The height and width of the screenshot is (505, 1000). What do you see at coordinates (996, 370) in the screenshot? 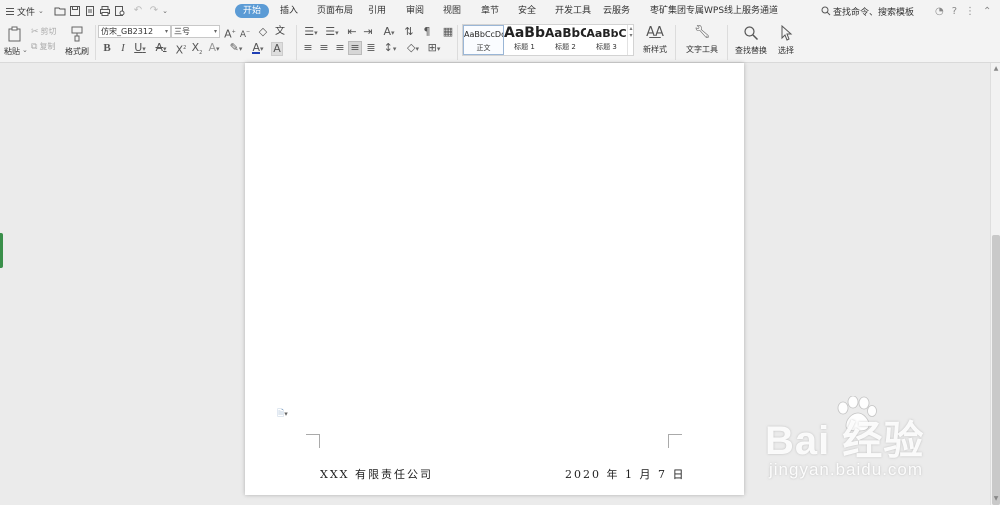
I see `scrollbar-thumb` at bounding box center [996, 370].